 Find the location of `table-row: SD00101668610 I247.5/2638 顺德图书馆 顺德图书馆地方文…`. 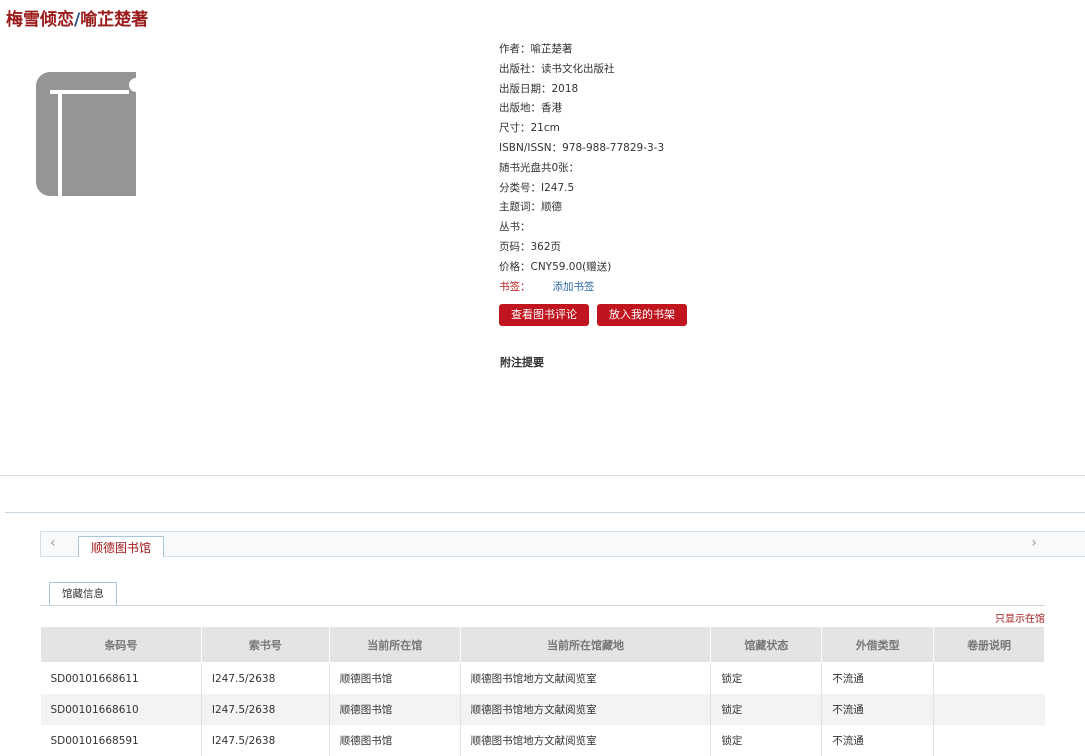

table-row: SD00101668610 I247.5/2638 顺德图书馆 顺德图书馆地方文… is located at coordinates (542, 709).